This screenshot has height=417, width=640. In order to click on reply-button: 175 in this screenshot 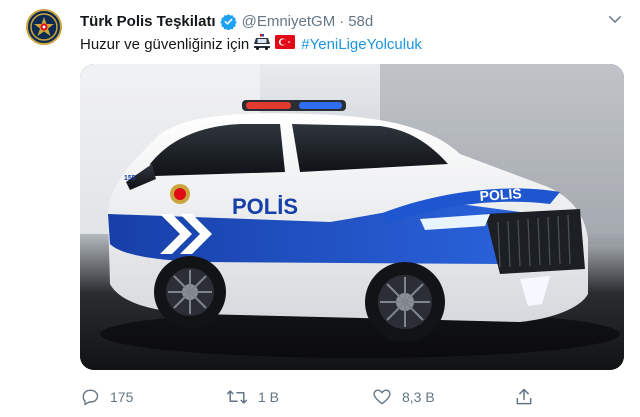, I will do `click(106, 397)`.